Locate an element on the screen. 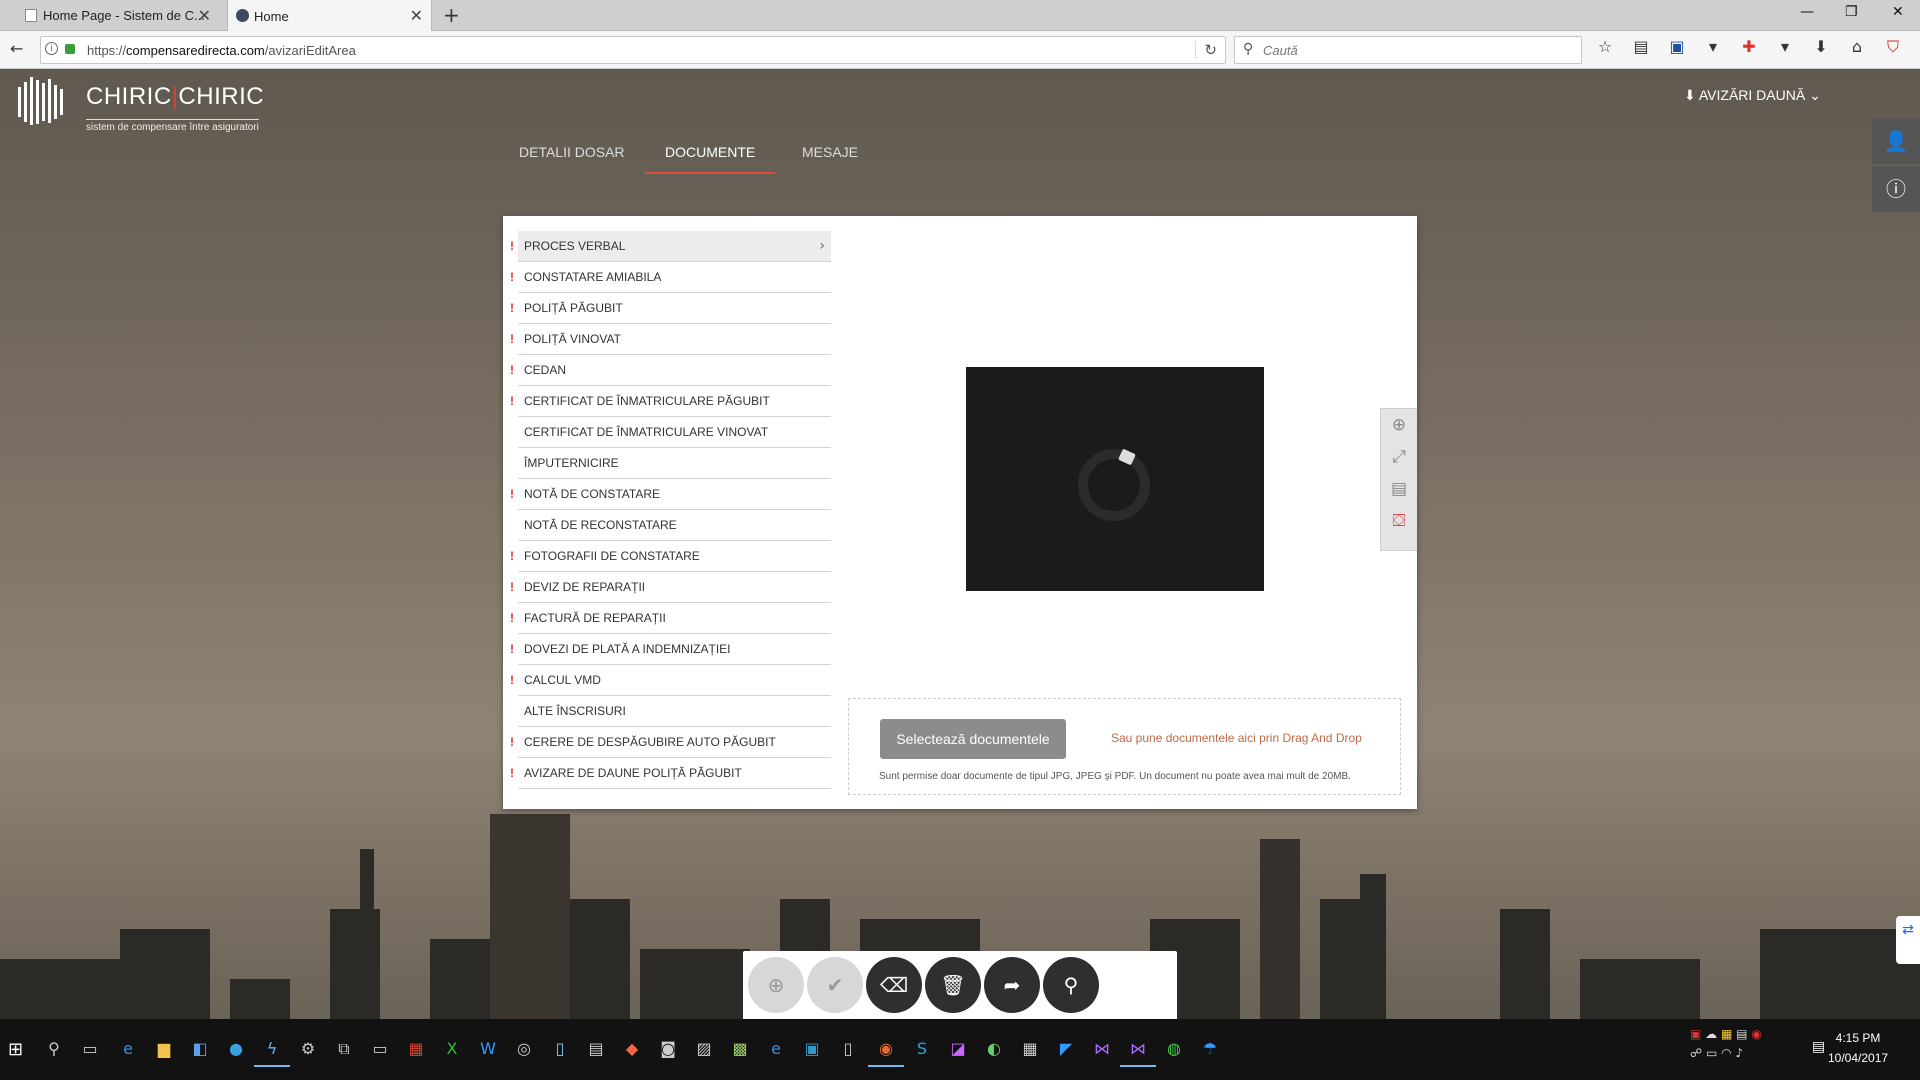  delete-document-icon: ⛋ is located at coordinates (1399, 521).